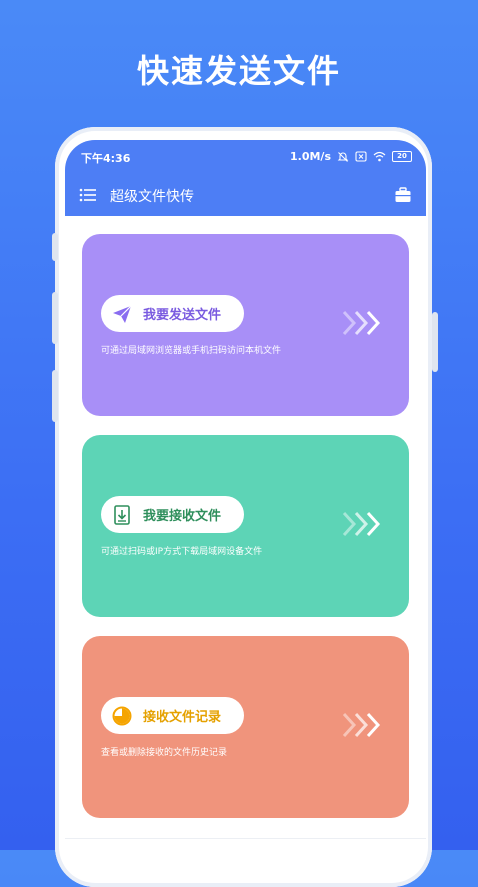 The image size is (478, 887). What do you see at coordinates (435, 342) in the screenshot?
I see `phone-side-button-power` at bounding box center [435, 342].